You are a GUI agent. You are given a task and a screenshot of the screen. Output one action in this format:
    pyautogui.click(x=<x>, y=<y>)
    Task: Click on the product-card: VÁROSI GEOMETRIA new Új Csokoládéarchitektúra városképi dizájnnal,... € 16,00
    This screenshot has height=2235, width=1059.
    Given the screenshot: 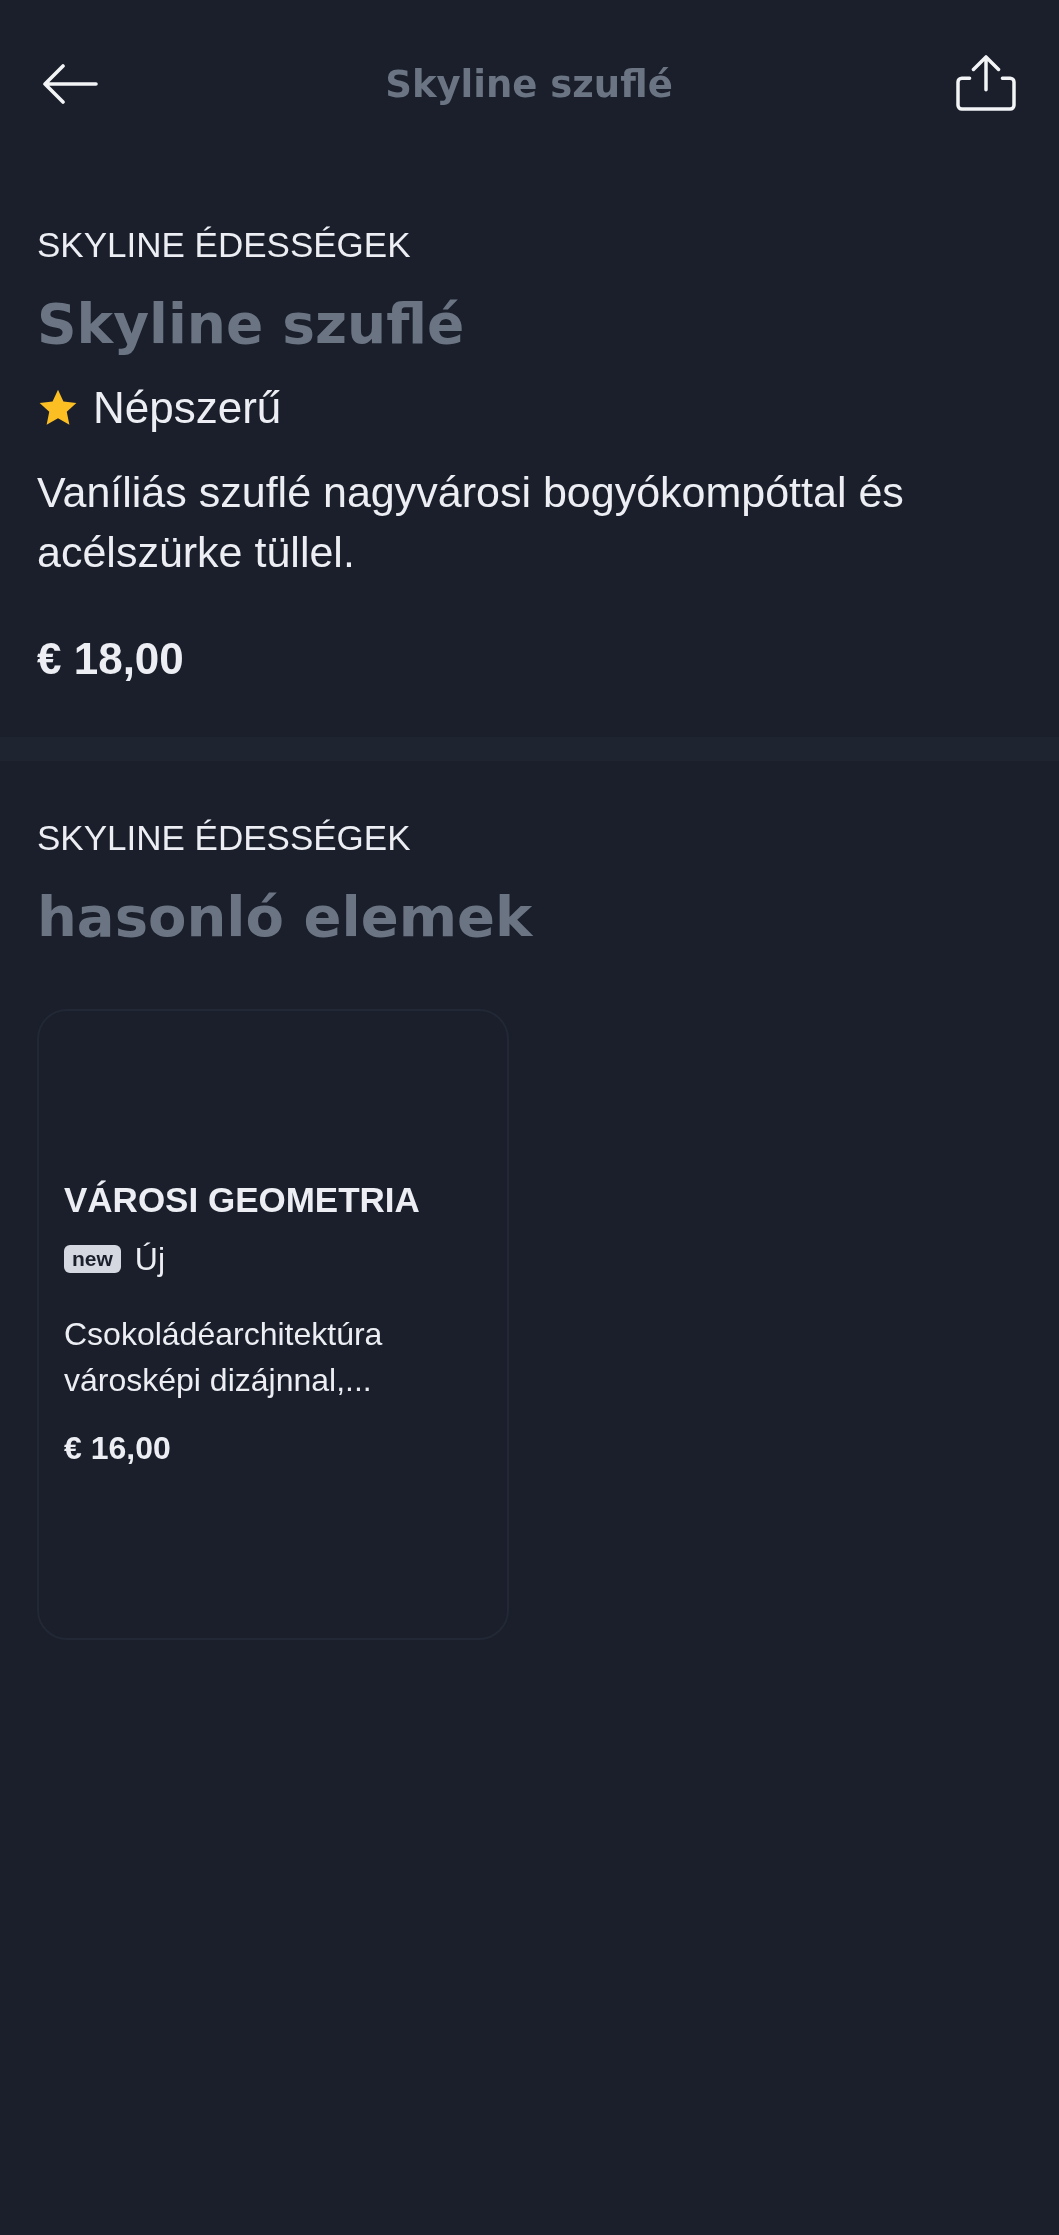 What is the action you would take?
    pyautogui.click(x=273, y=1324)
    